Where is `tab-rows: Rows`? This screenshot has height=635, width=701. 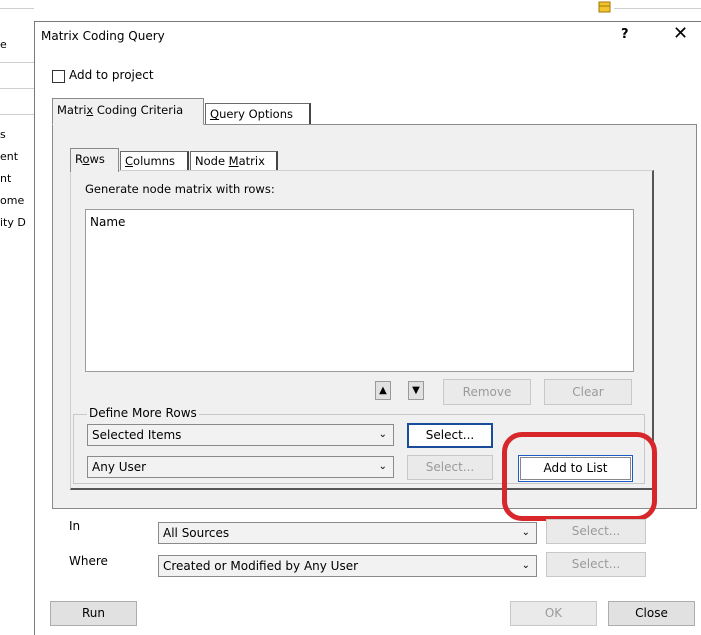
tab-rows: Rows is located at coordinates (94, 160).